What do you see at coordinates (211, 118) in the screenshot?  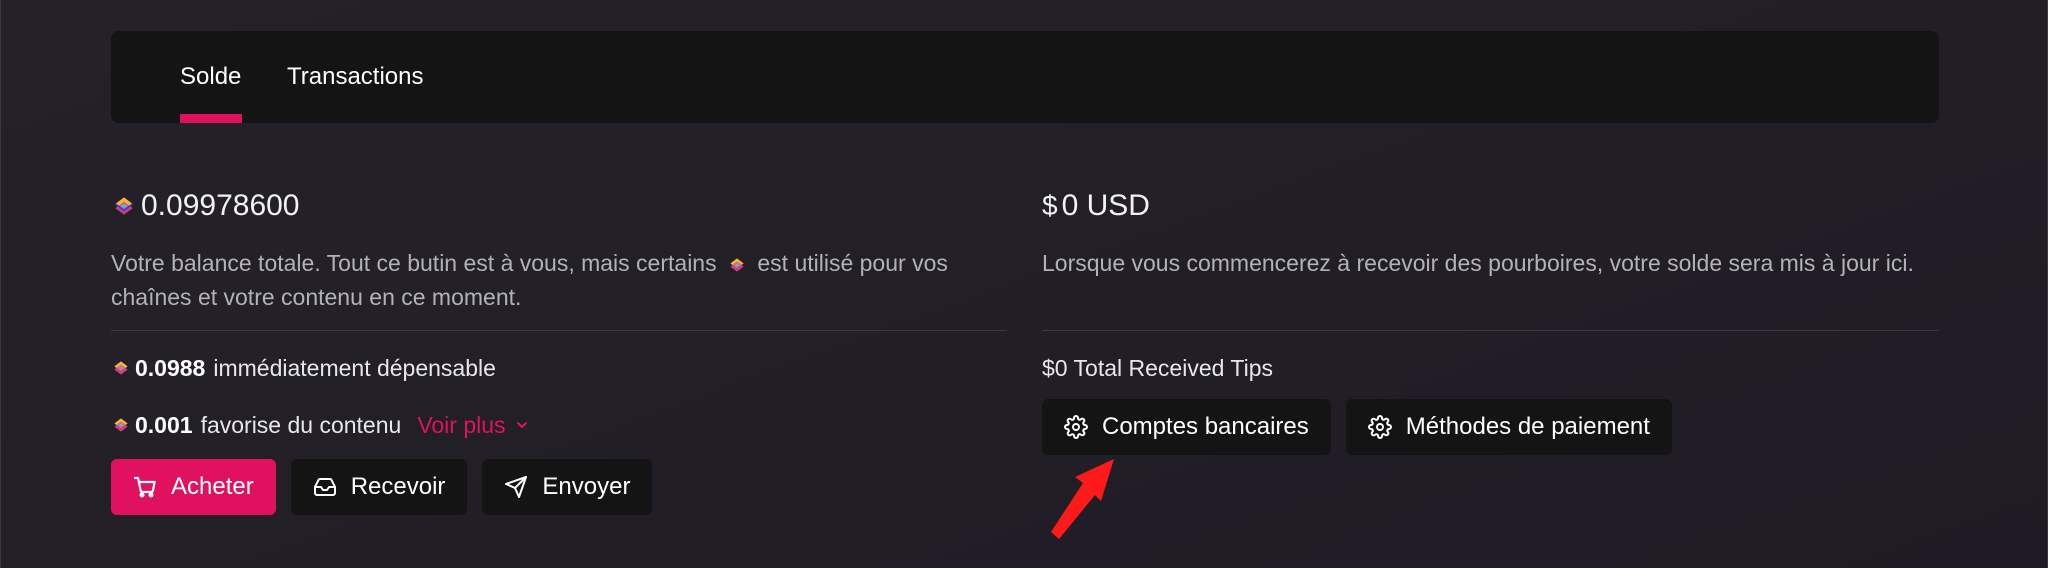 I see `active-tab-indicator` at bounding box center [211, 118].